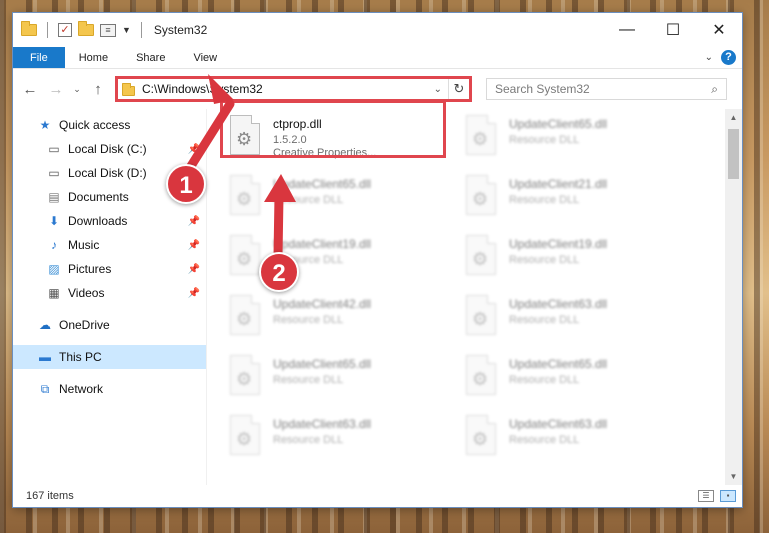  Describe the element at coordinates (98, 89) in the screenshot. I see `up-arrow-icon: ↑` at that location.